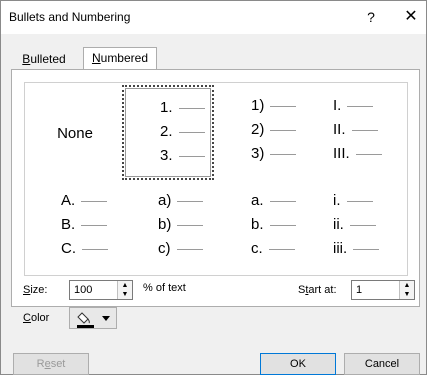 Image resolution: width=429 pixels, height=377 pixels. What do you see at coordinates (258, 129) in the screenshot?
I see `list-marker: 2)` at bounding box center [258, 129].